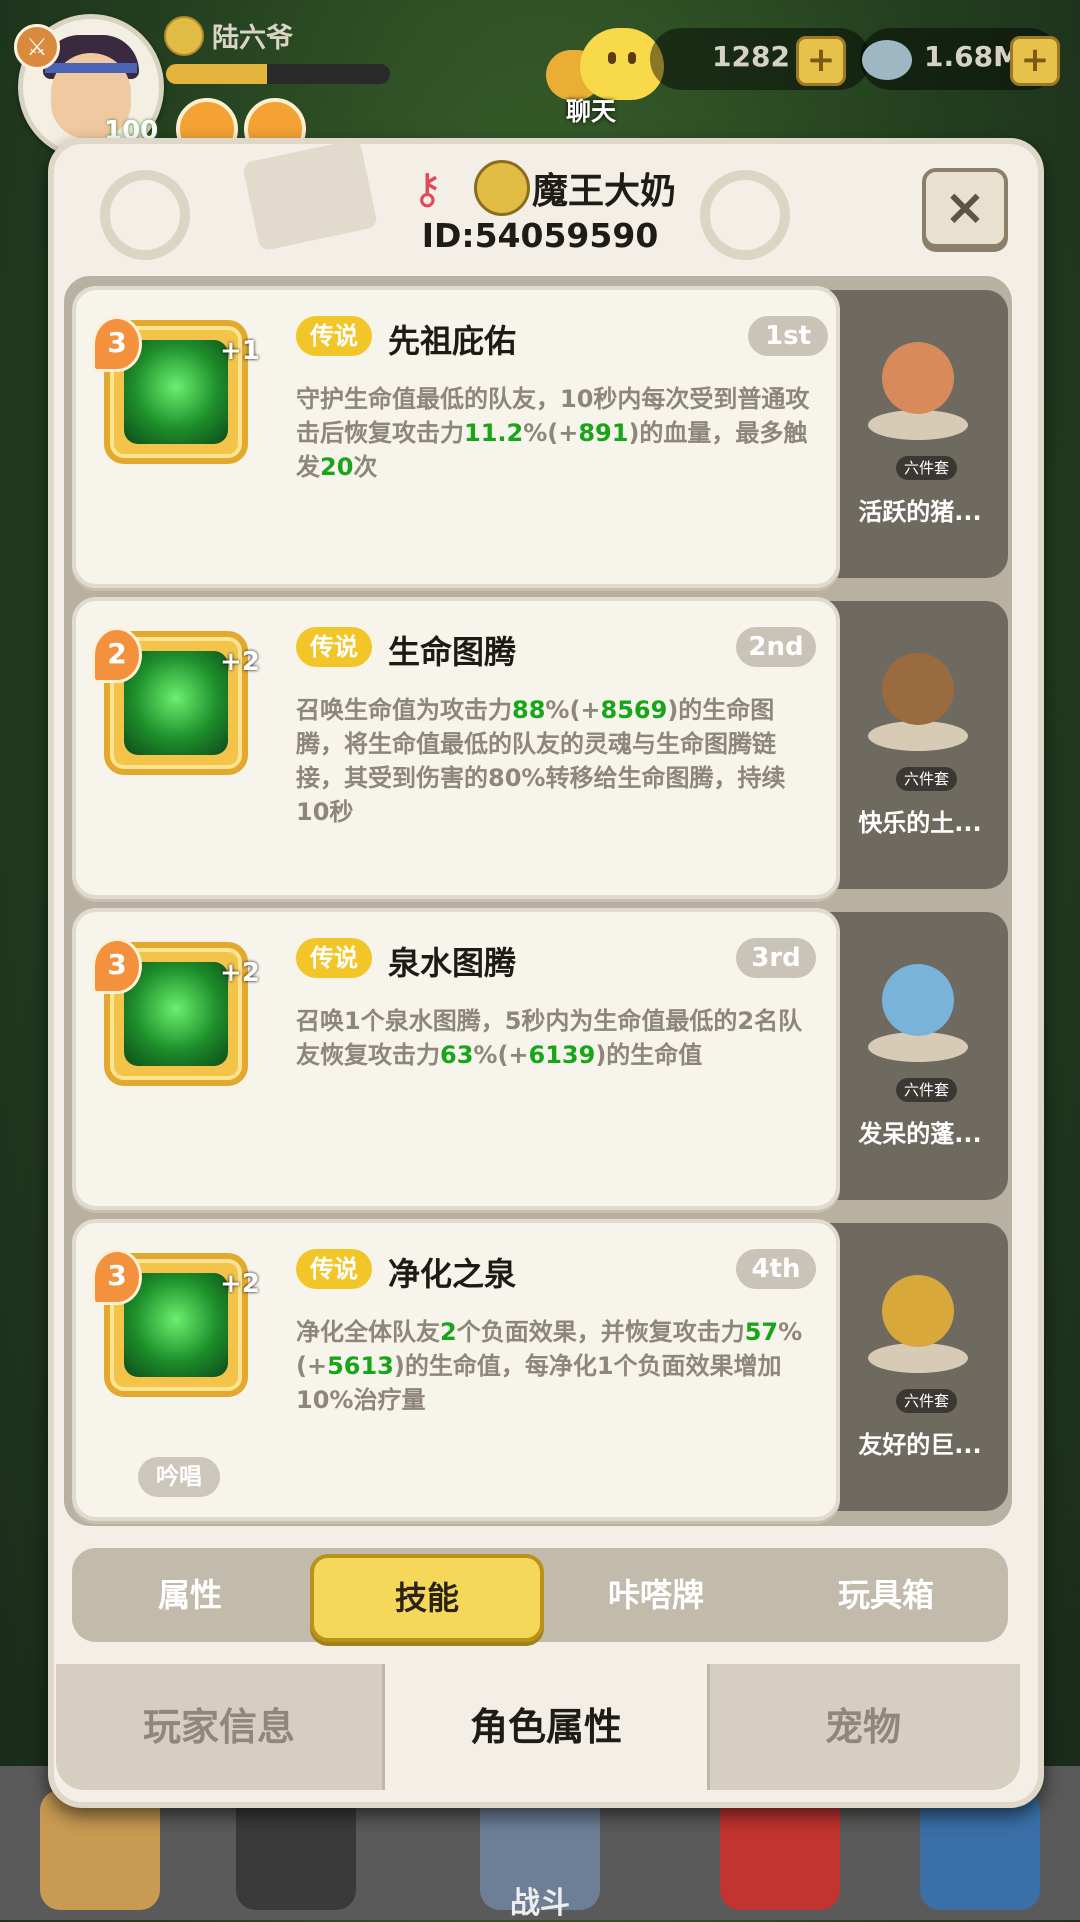  What do you see at coordinates (776, 647) in the screenshot?
I see `skill-rank-badge: 2nd` at bounding box center [776, 647].